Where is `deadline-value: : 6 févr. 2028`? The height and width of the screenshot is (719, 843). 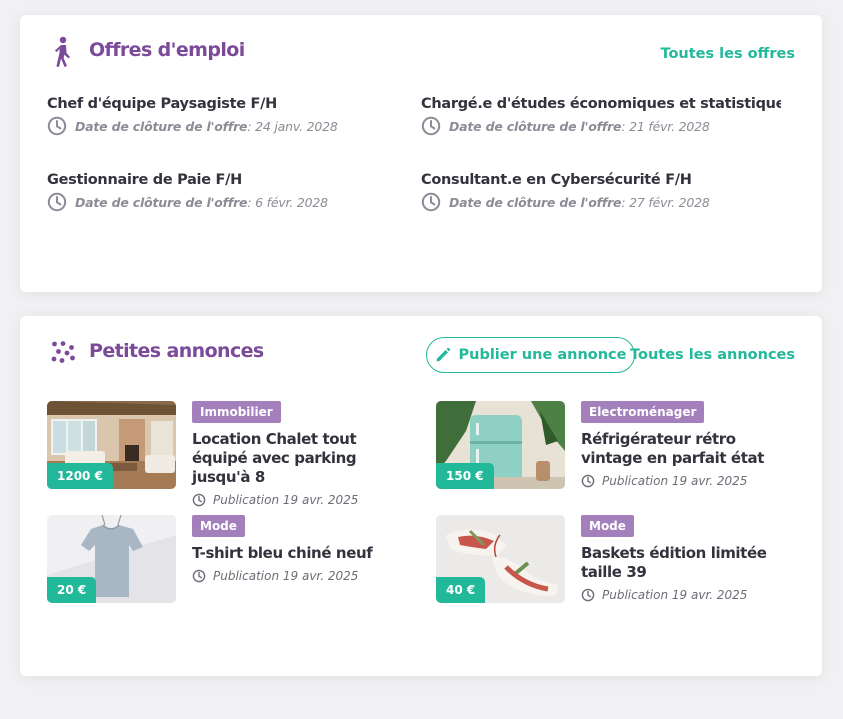 deadline-value: : 6 févr. 2028 is located at coordinates (287, 202).